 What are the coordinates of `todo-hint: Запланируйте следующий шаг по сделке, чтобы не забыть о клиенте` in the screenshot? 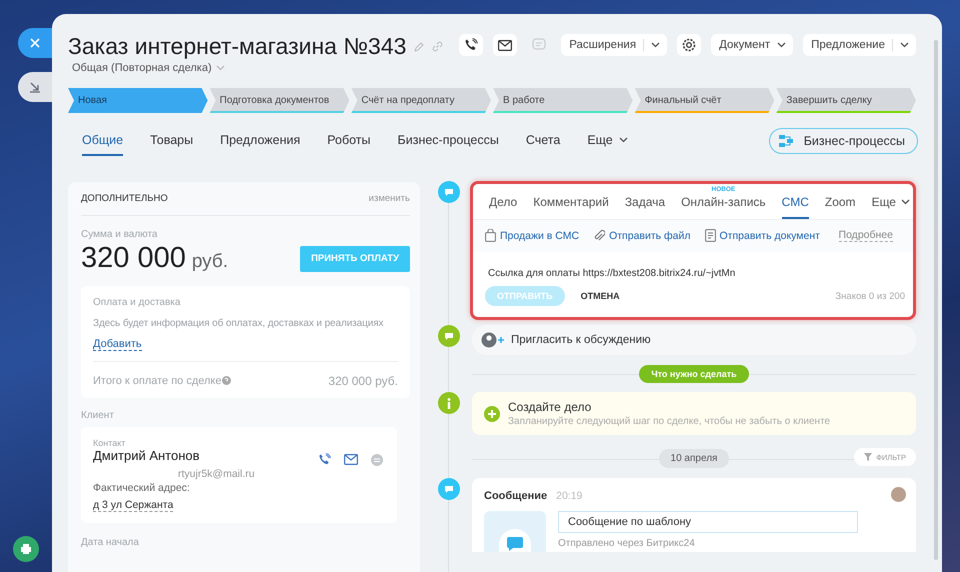 It's located at (669, 421).